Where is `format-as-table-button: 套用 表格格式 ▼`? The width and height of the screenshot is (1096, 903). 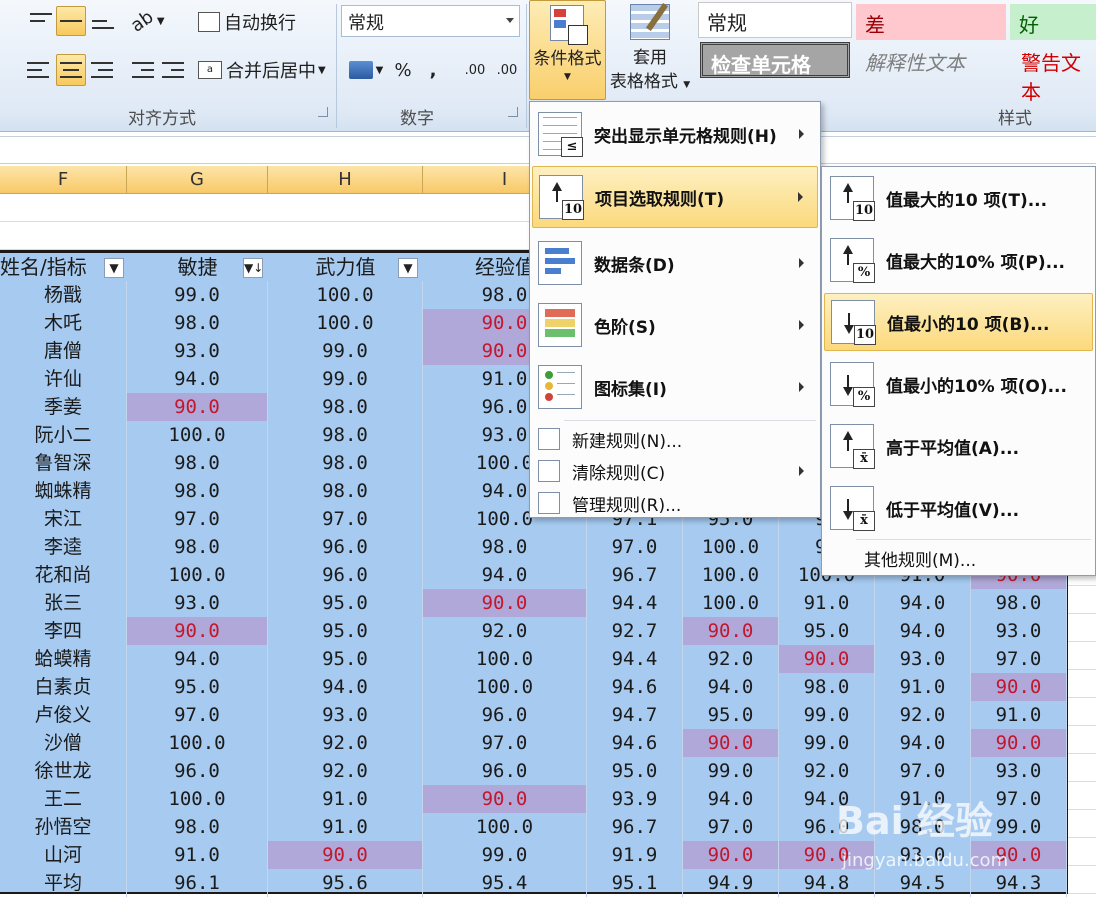
format-as-table-button: 套用 表格格式 ▼ is located at coordinates (650, 50).